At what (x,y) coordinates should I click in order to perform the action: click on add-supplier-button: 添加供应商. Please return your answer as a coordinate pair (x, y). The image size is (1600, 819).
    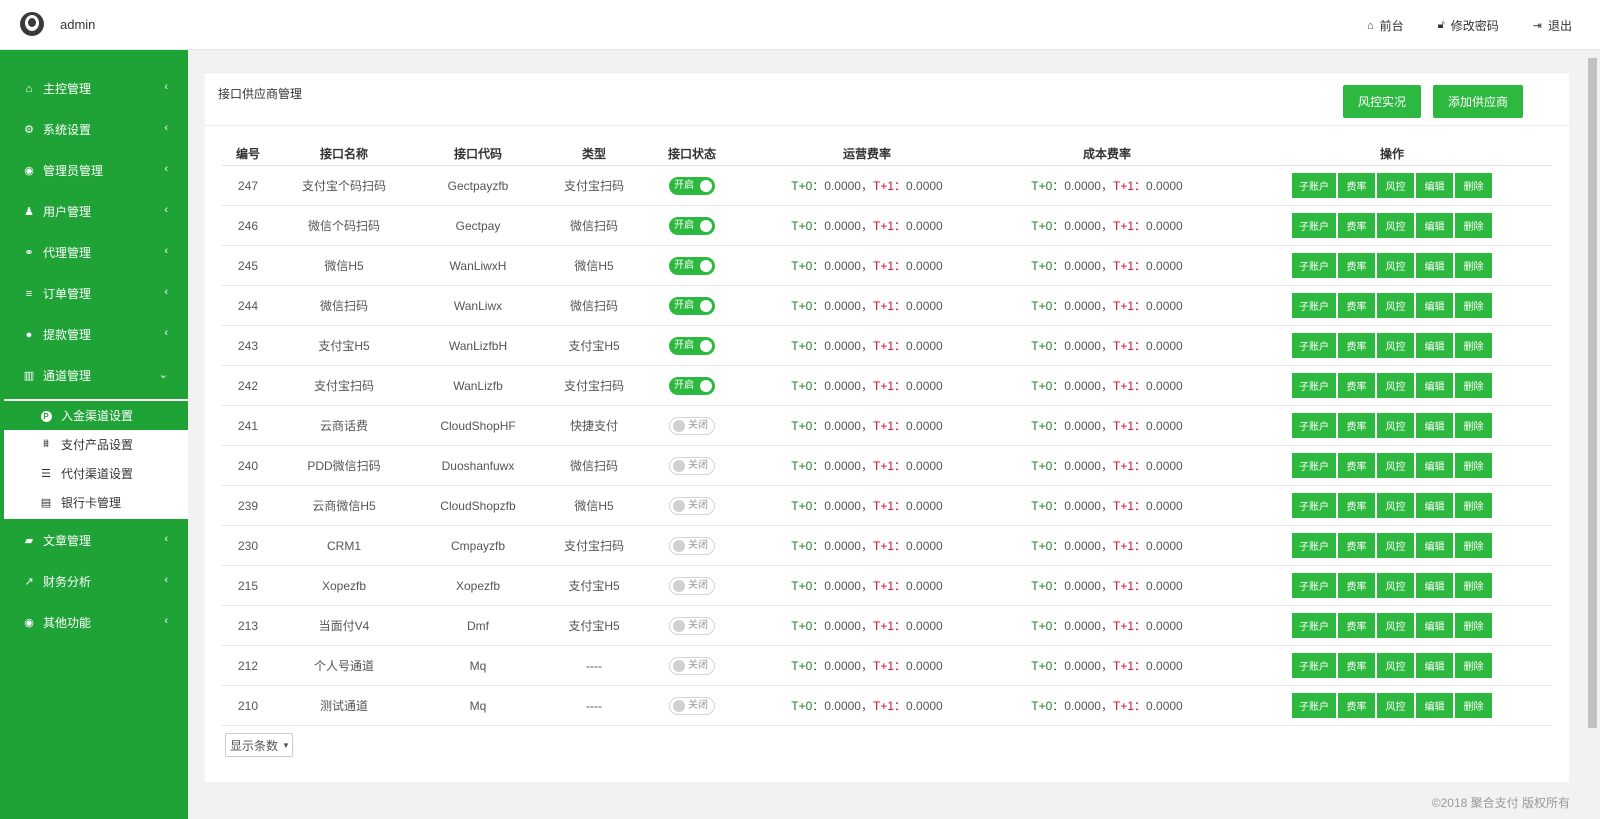
    Looking at the image, I should click on (1478, 101).